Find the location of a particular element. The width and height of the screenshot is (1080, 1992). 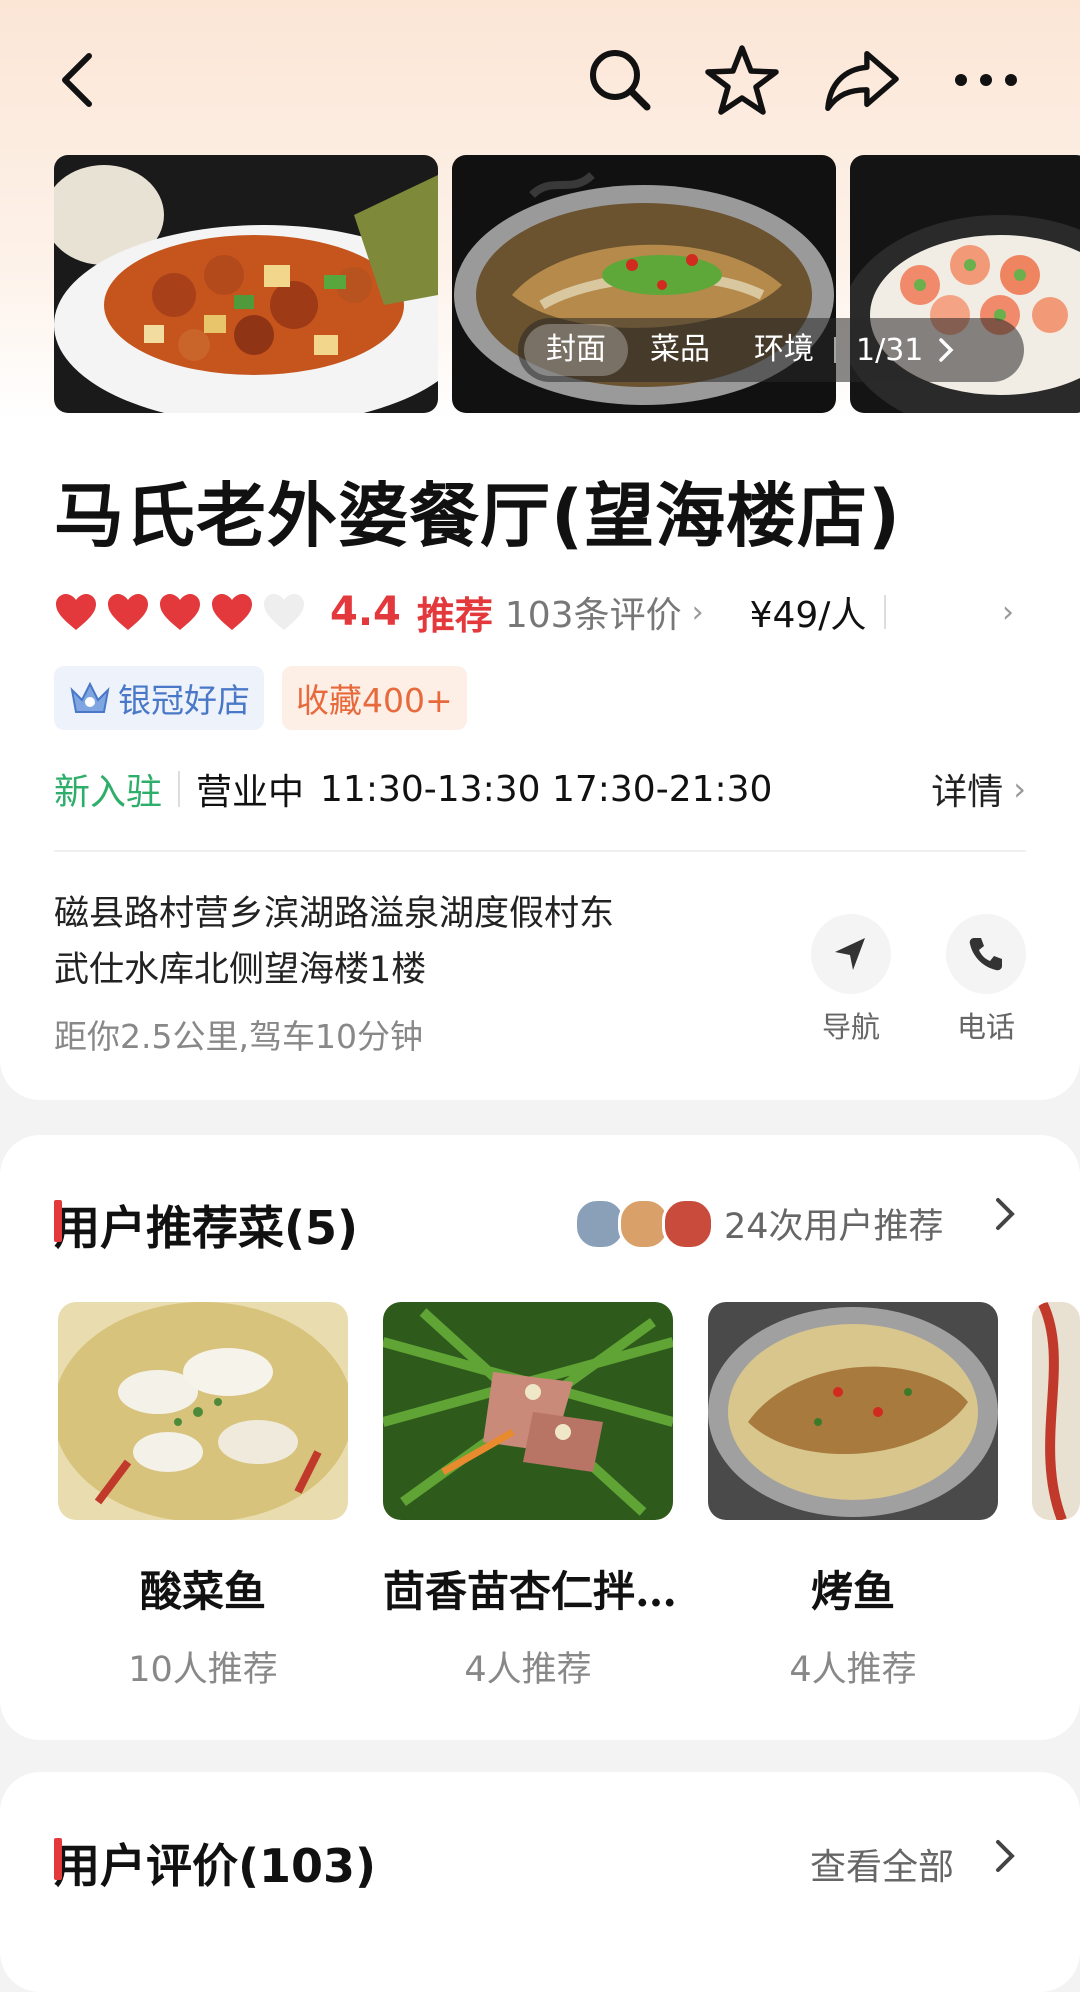

tab-divider is located at coordinates (835, 350).